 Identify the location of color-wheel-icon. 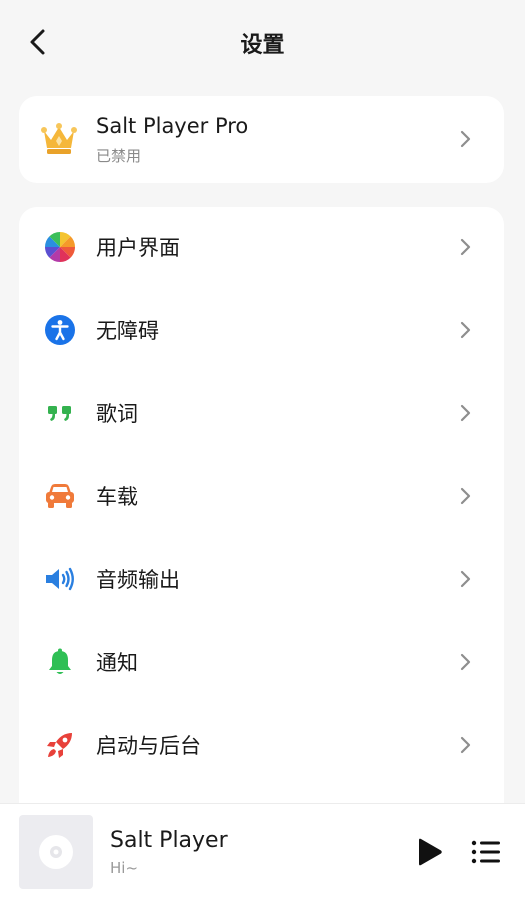
(60, 247).